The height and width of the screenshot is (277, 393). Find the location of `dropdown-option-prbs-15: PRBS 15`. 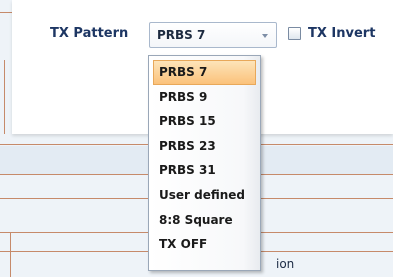

dropdown-option-prbs-15: PRBS 15 is located at coordinates (204, 121).